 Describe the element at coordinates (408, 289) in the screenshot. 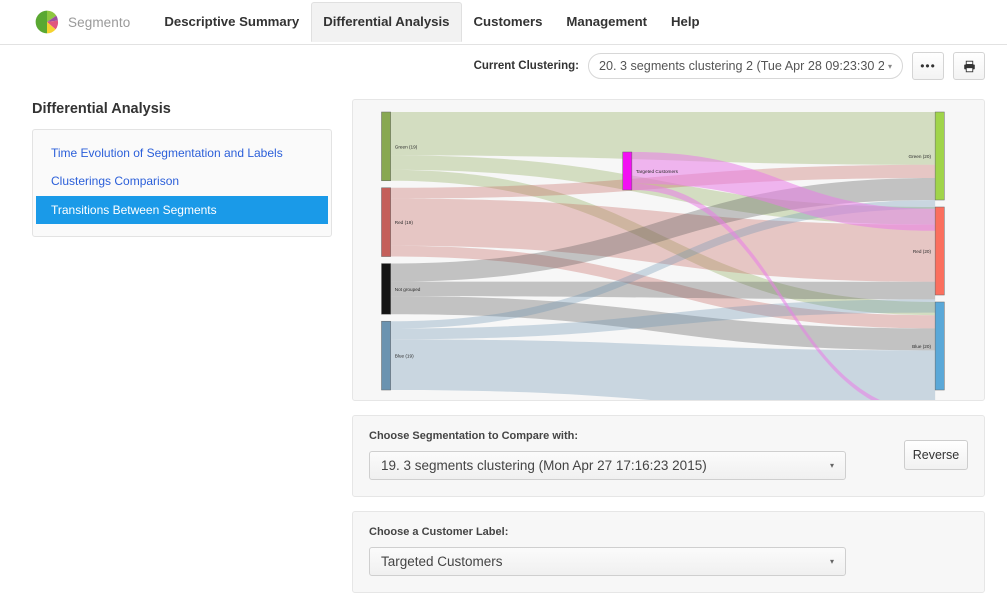

I see `sankey-node-label: Not grouped` at that location.